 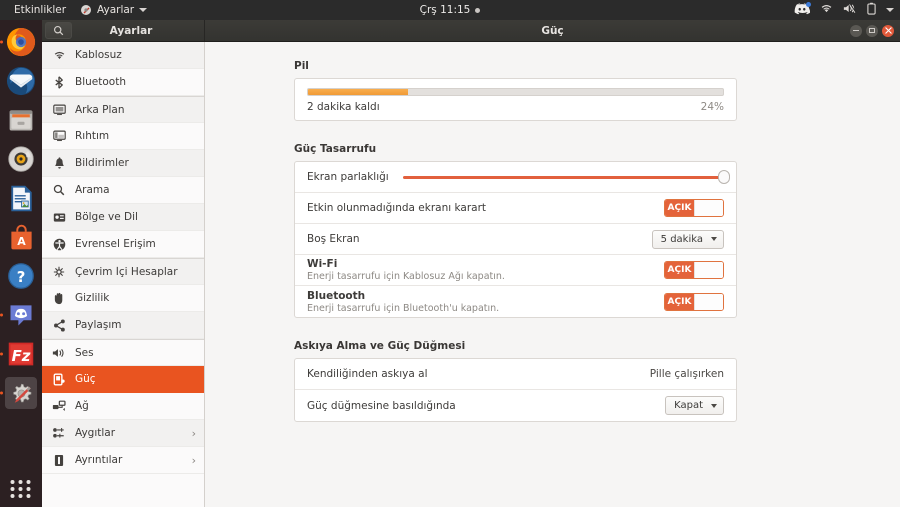 What do you see at coordinates (21, 159) in the screenshot?
I see `dock-item-rhythmbox` at bounding box center [21, 159].